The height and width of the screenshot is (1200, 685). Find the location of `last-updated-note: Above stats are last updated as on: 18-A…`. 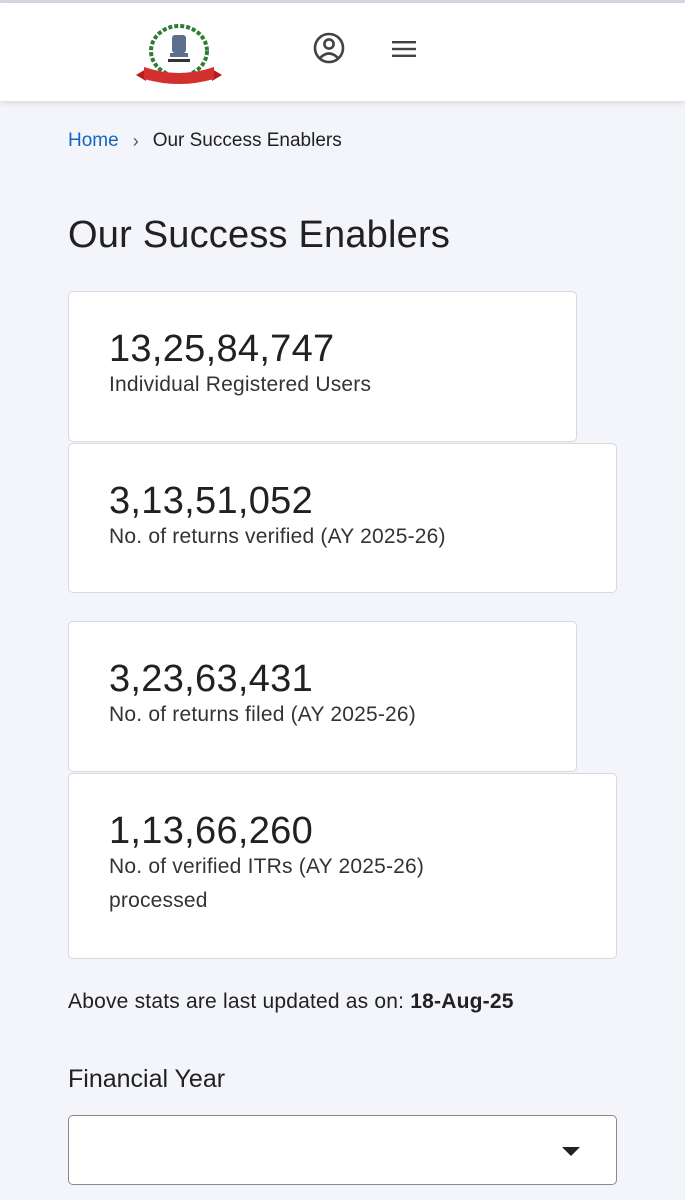

last-updated-note: Above stats are last updated as on: 18-A… is located at coordinates (291, 1002).